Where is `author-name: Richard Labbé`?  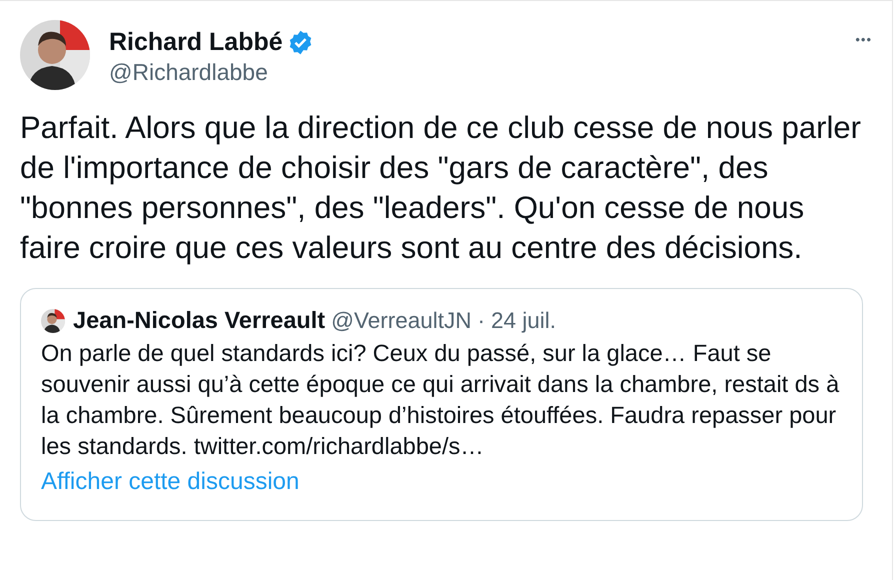 author-name: Richard Labbé is located at coordinates (196, 42).